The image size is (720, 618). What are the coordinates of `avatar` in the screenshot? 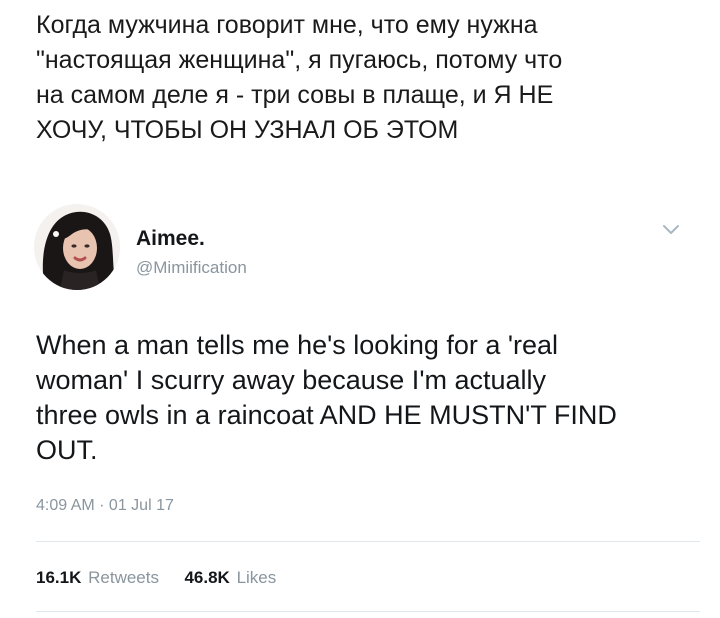 It's located at (77, 247).